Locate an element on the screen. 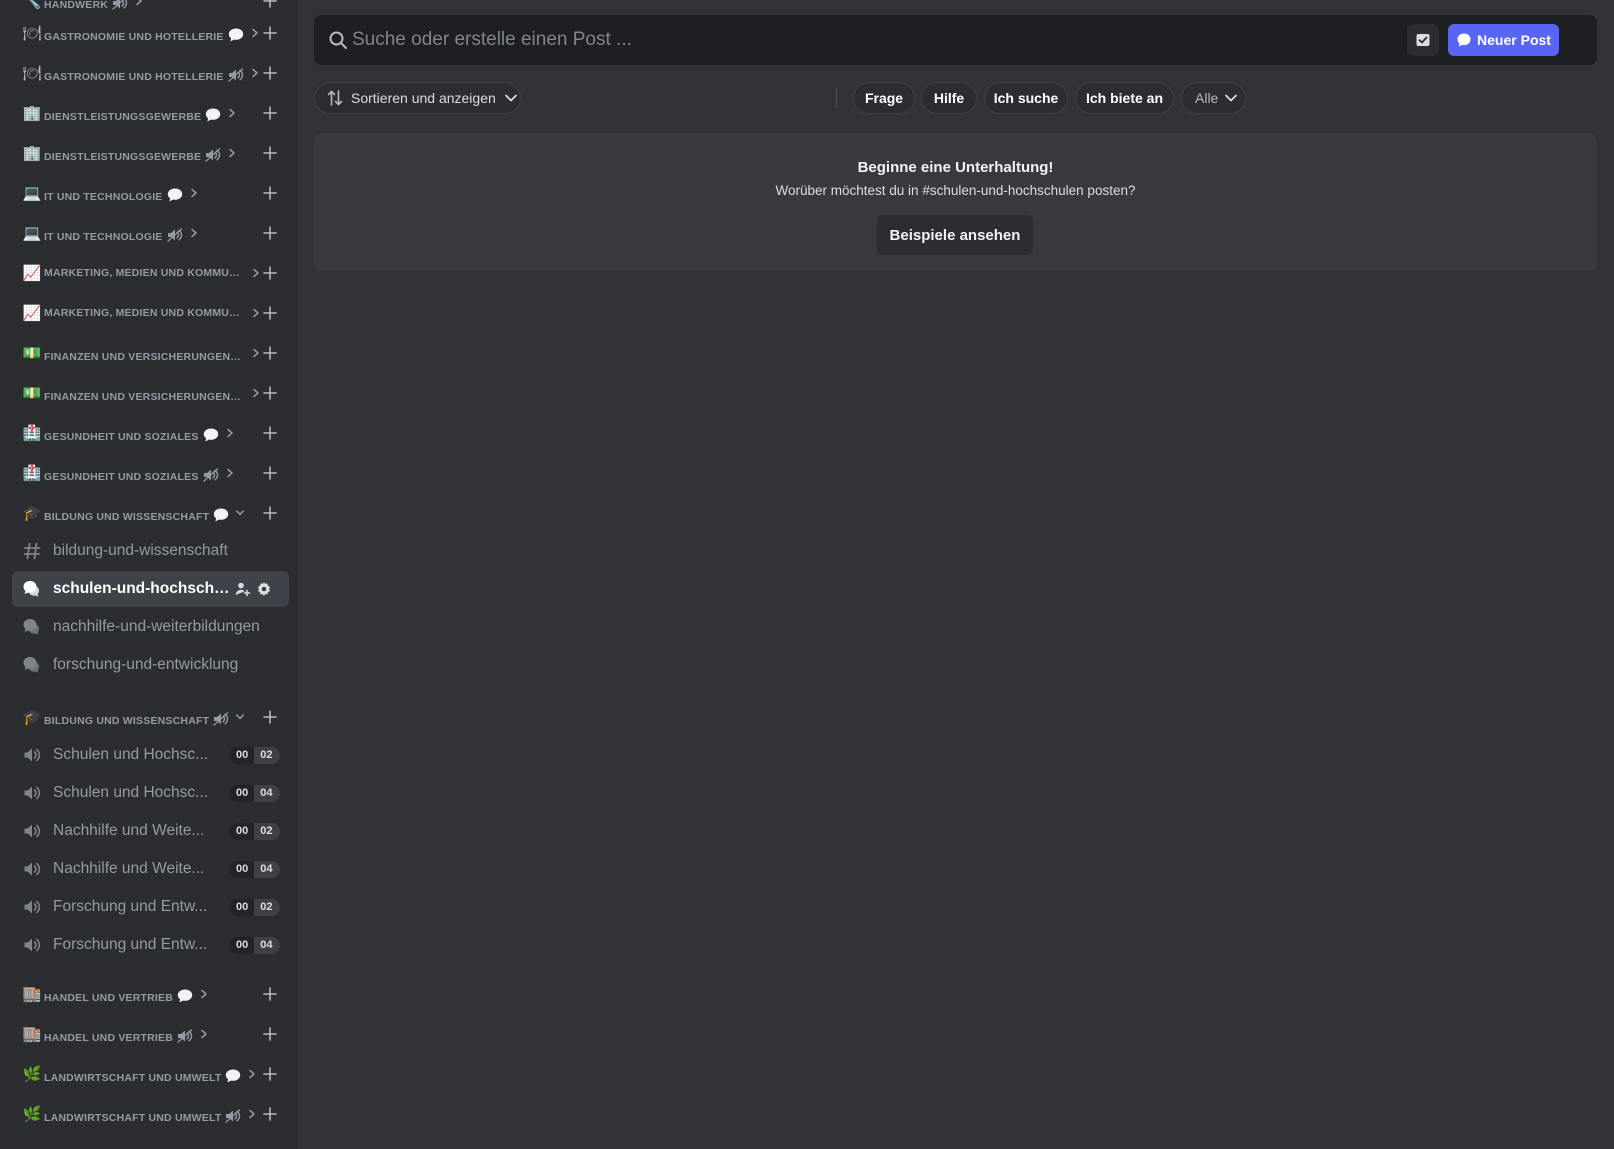 This screenshot has width=1614, height=1149. channel-item: nachhilfe-und-weiterbildungen is located at coordinates (150, 627).